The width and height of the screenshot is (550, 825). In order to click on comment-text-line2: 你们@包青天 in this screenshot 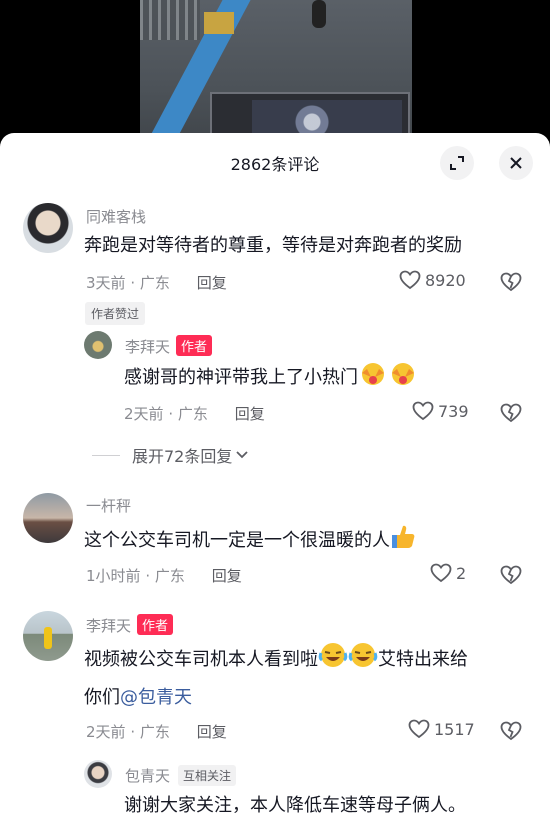, I will do `click(138, 698)`.